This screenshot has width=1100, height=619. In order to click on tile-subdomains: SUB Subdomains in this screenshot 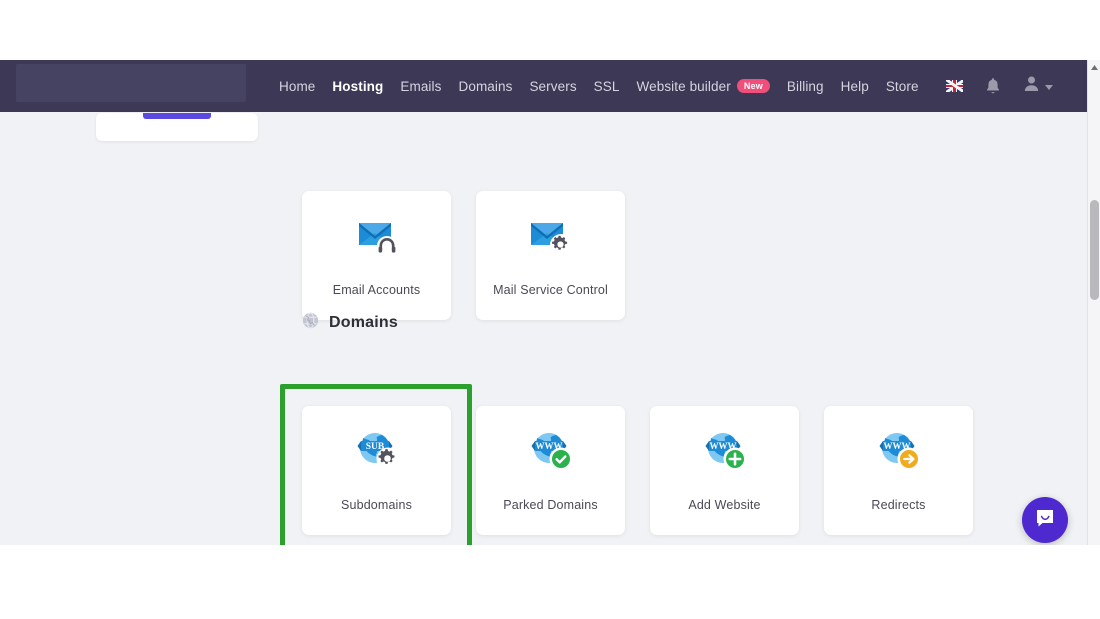, I will do `click(376, 470)`.